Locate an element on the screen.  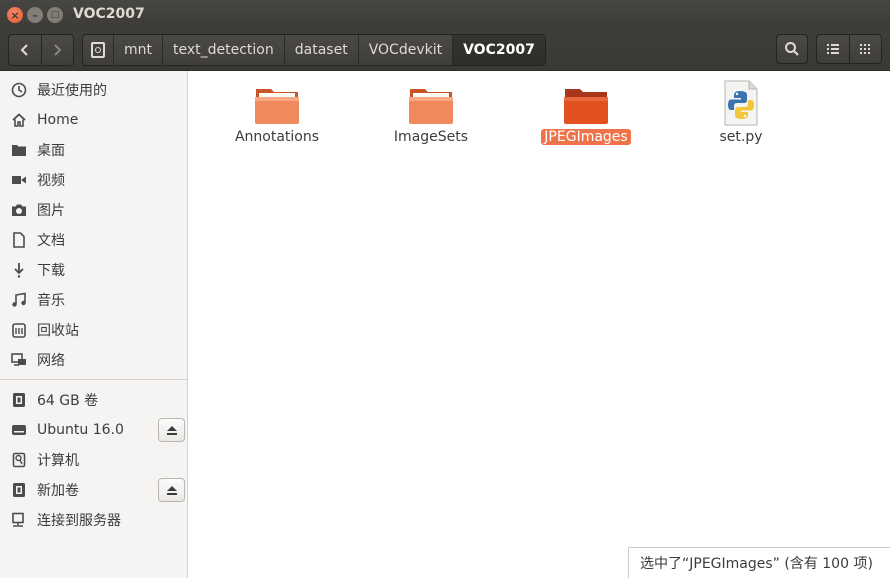
file-item-imagesets: ImageSets is located at coordinates (431, 112).